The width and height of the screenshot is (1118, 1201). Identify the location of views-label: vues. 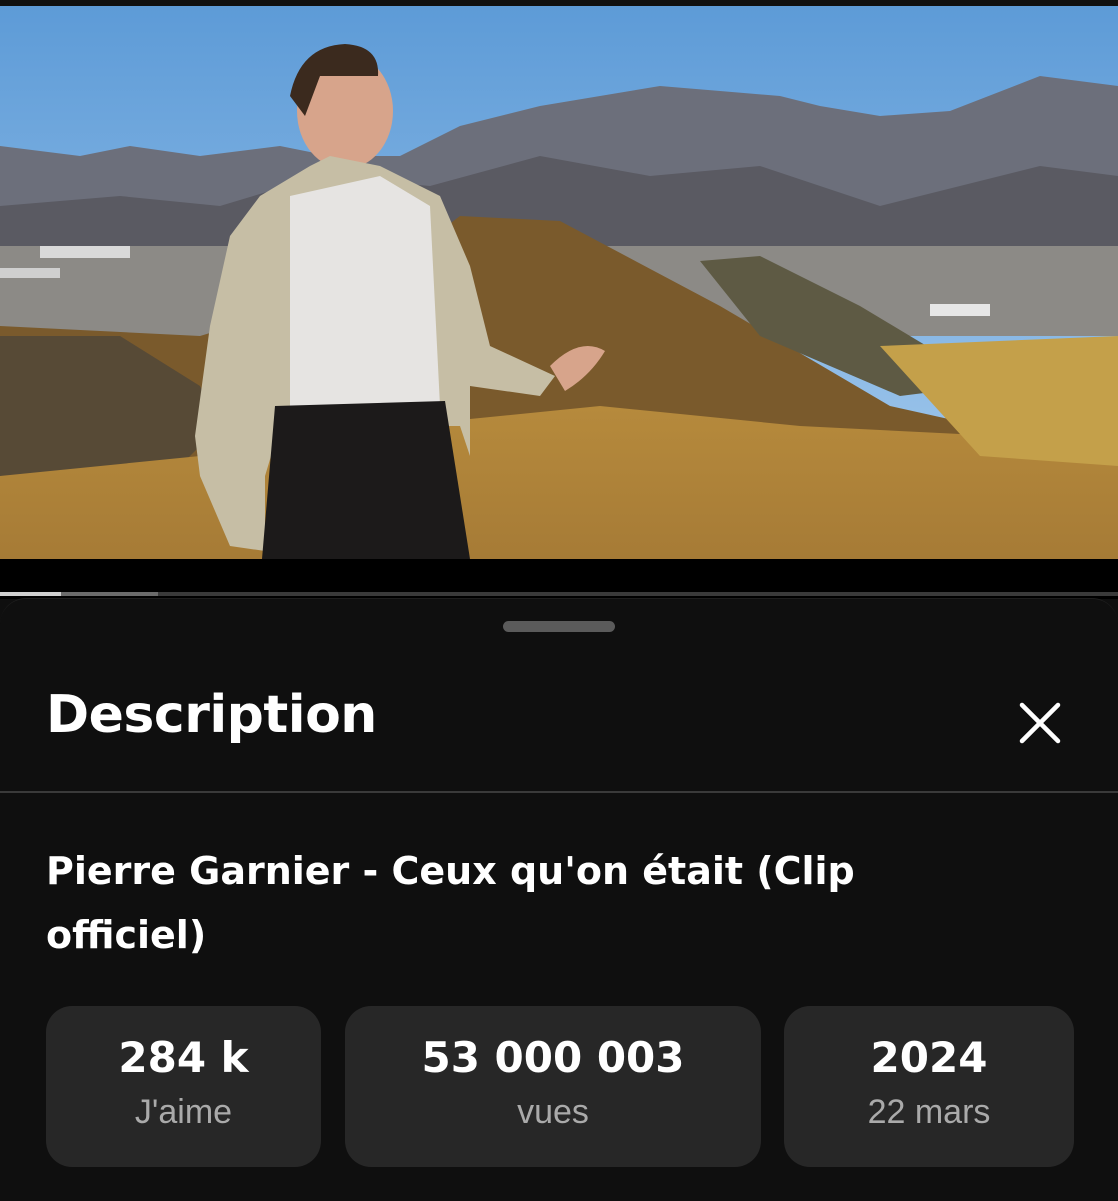
(553, 1112).